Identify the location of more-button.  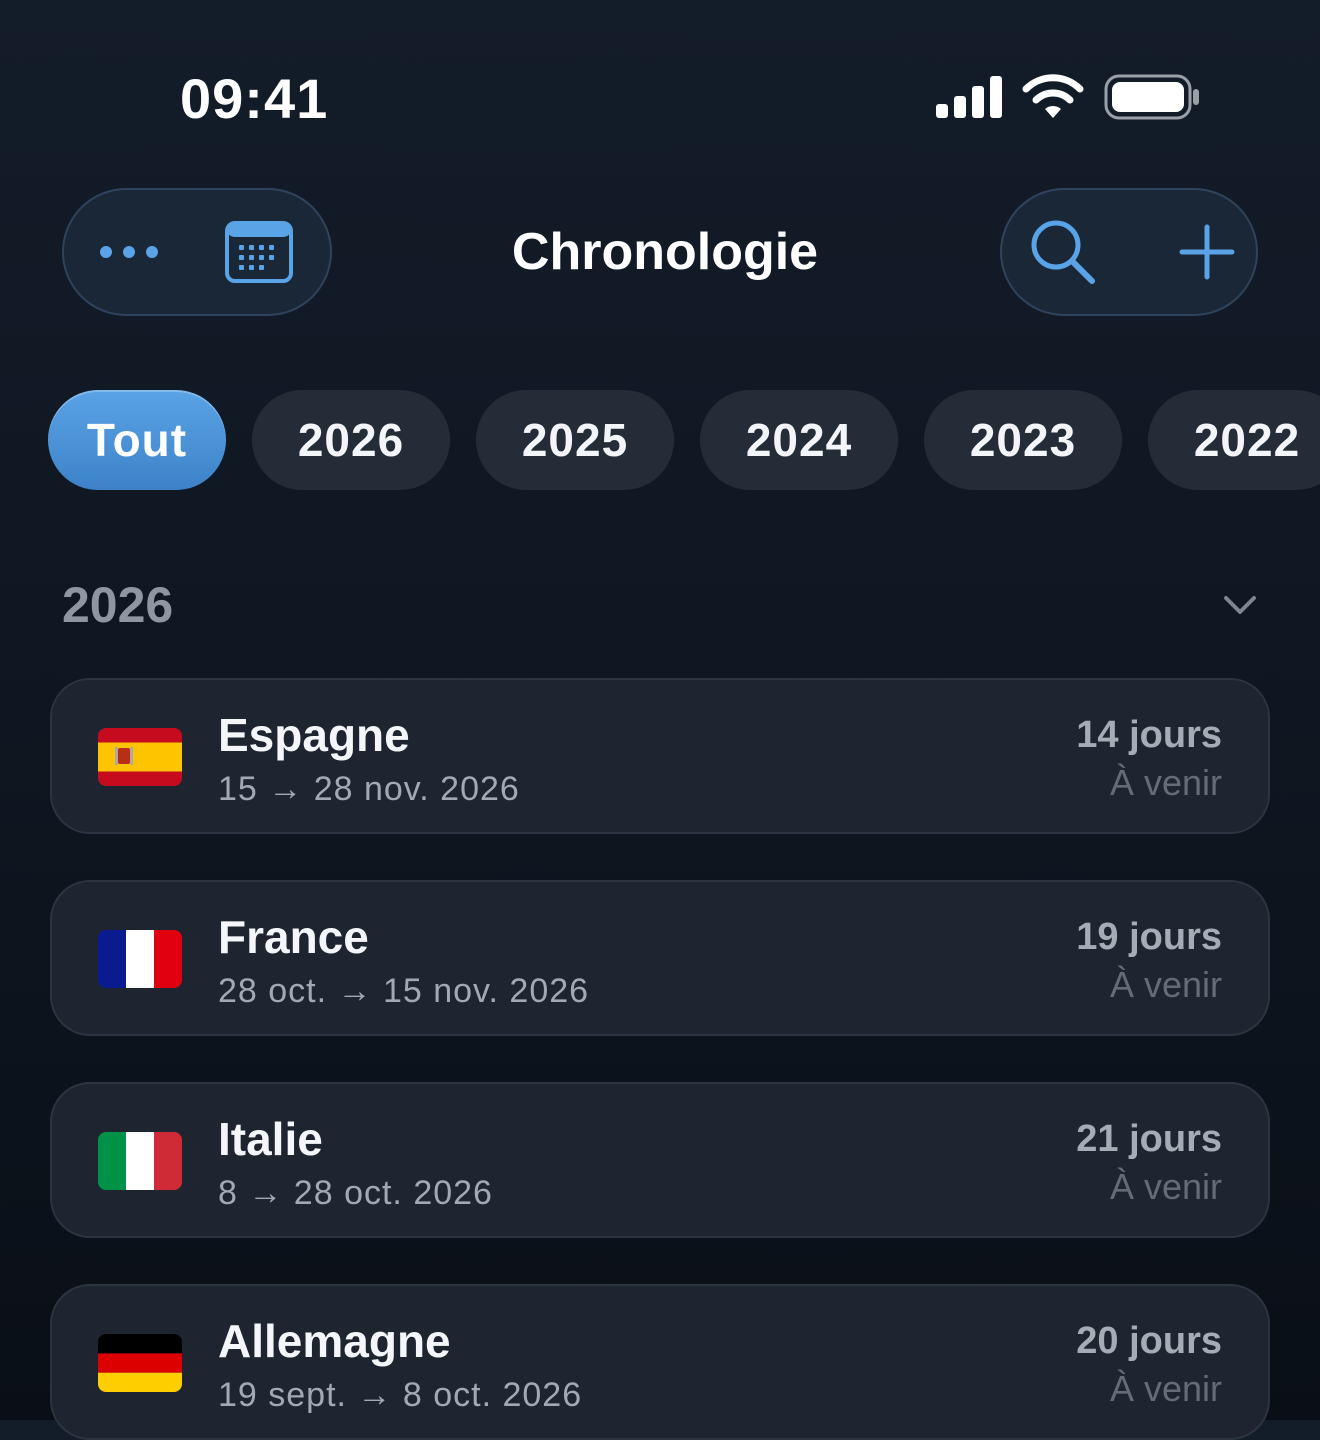
(129, 252).